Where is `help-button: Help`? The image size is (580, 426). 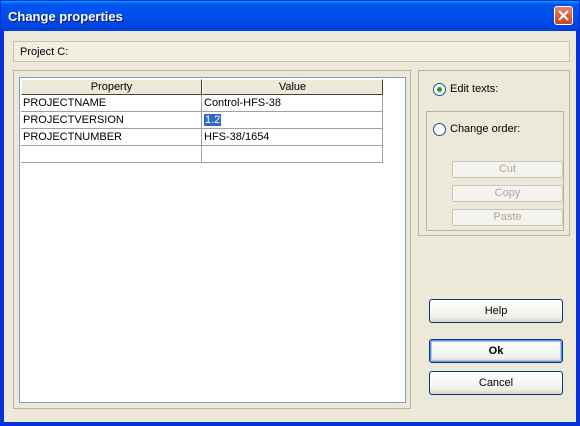
help-button: Help is located at coordinates (496, 311).